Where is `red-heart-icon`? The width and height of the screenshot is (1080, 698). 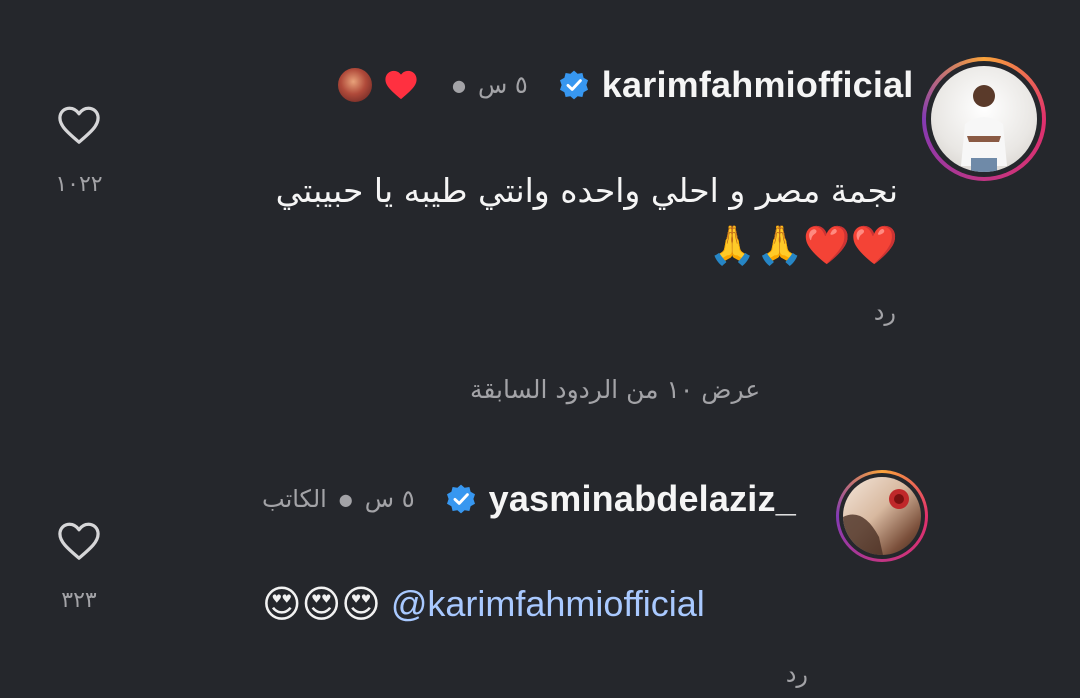 red-heart-icon is located at coordinates (401, 85).